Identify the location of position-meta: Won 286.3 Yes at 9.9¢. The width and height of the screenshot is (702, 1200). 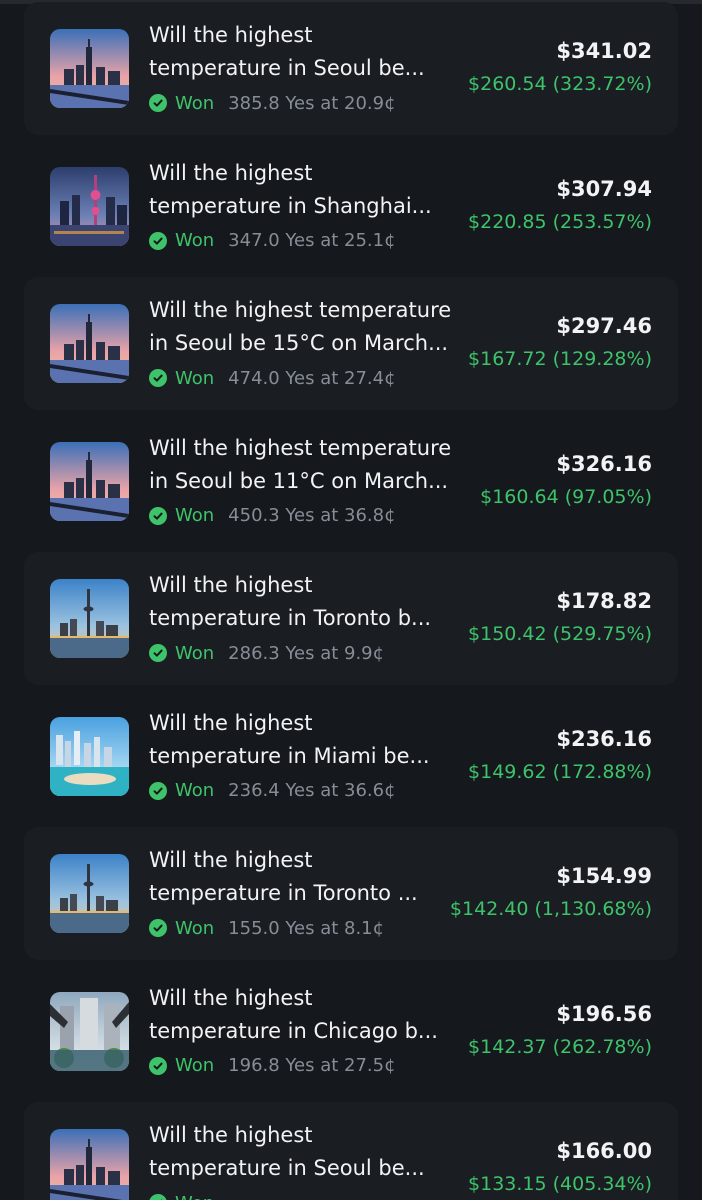
(266, 653).